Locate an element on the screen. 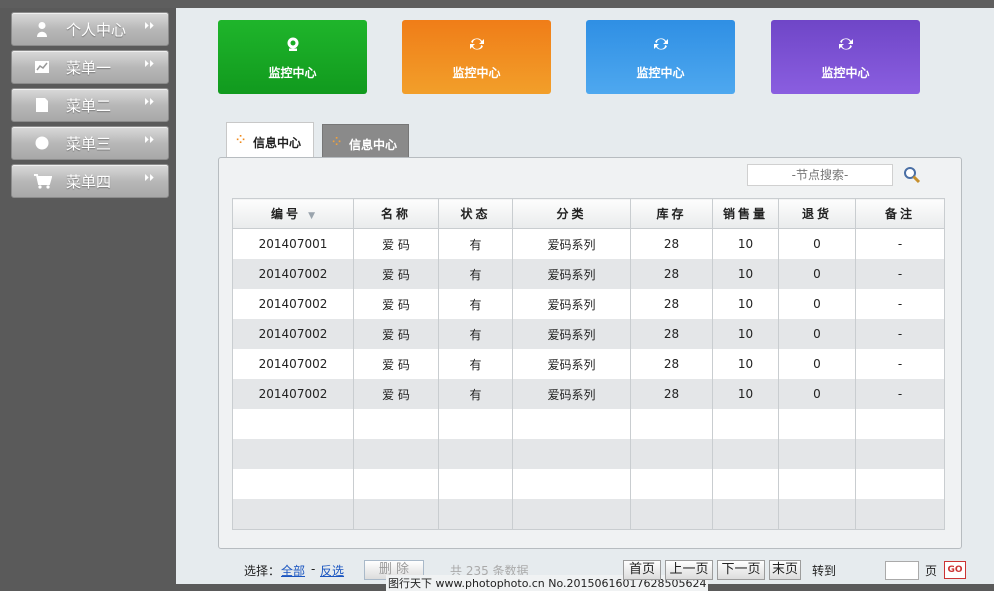  monitor-center-tile-4: 监控中心 is located at coordinates (845, 57).